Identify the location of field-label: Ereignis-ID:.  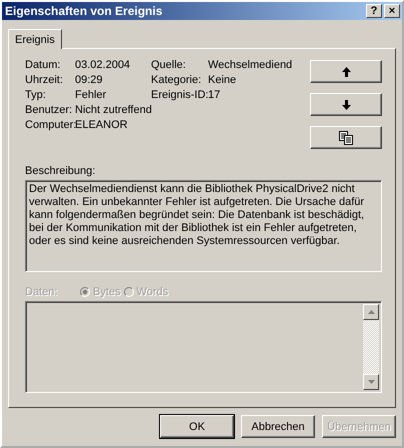
(179, 95).